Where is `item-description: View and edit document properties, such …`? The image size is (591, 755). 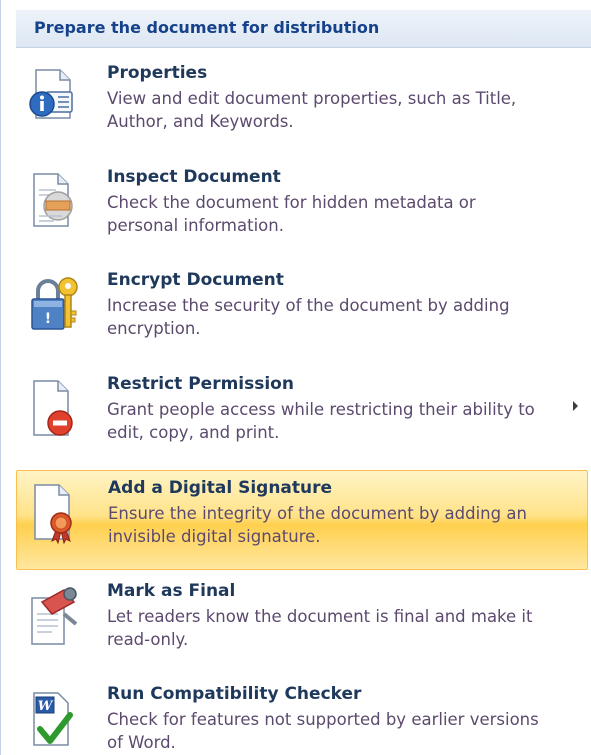
item-description: View and edit document properties, such … is located at coordinates (312, 110).